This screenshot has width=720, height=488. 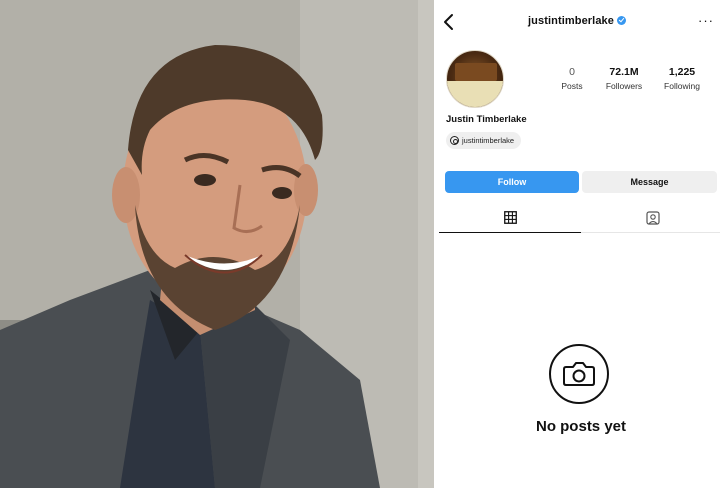 I want to click on stat-followers: 72.1M Followers, so click(x=624, y=78).